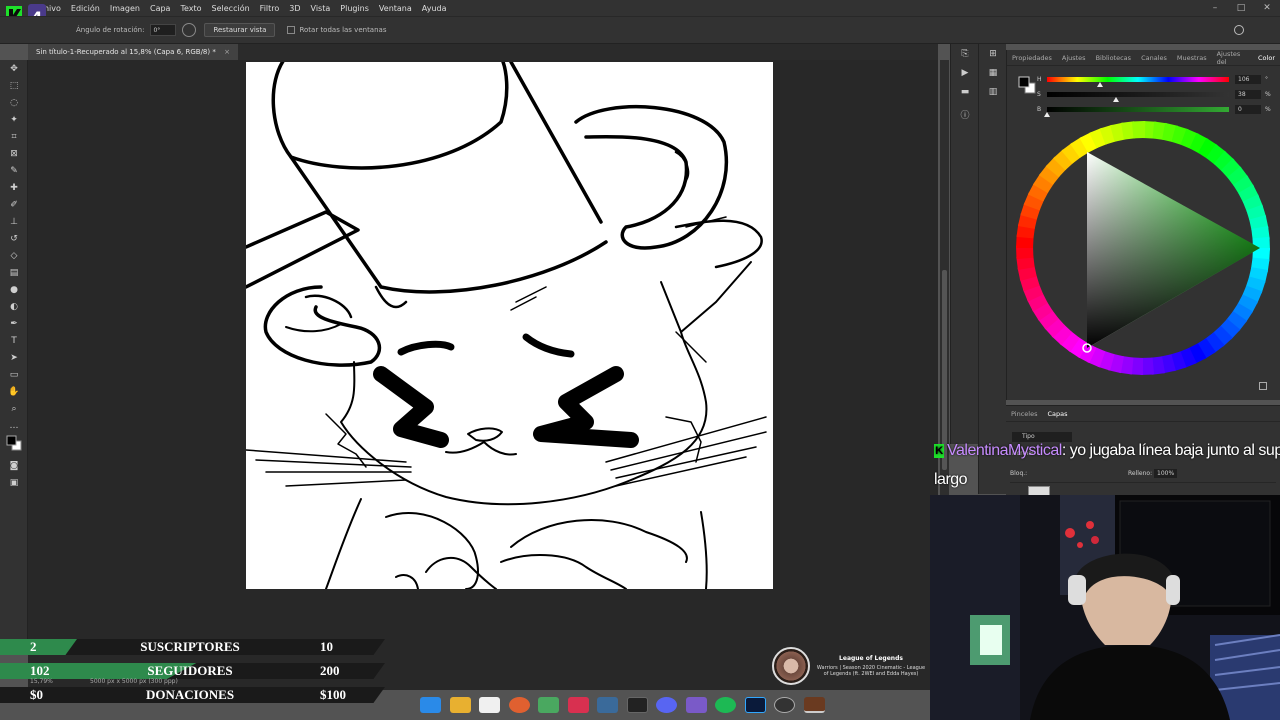 The height and width of the screenshot is (720, 1280). What do you see at coordinates (14, 170) in the screenshot?
I see `eyedropper-tool-icon: ✎` at bounding box center [14, 170].